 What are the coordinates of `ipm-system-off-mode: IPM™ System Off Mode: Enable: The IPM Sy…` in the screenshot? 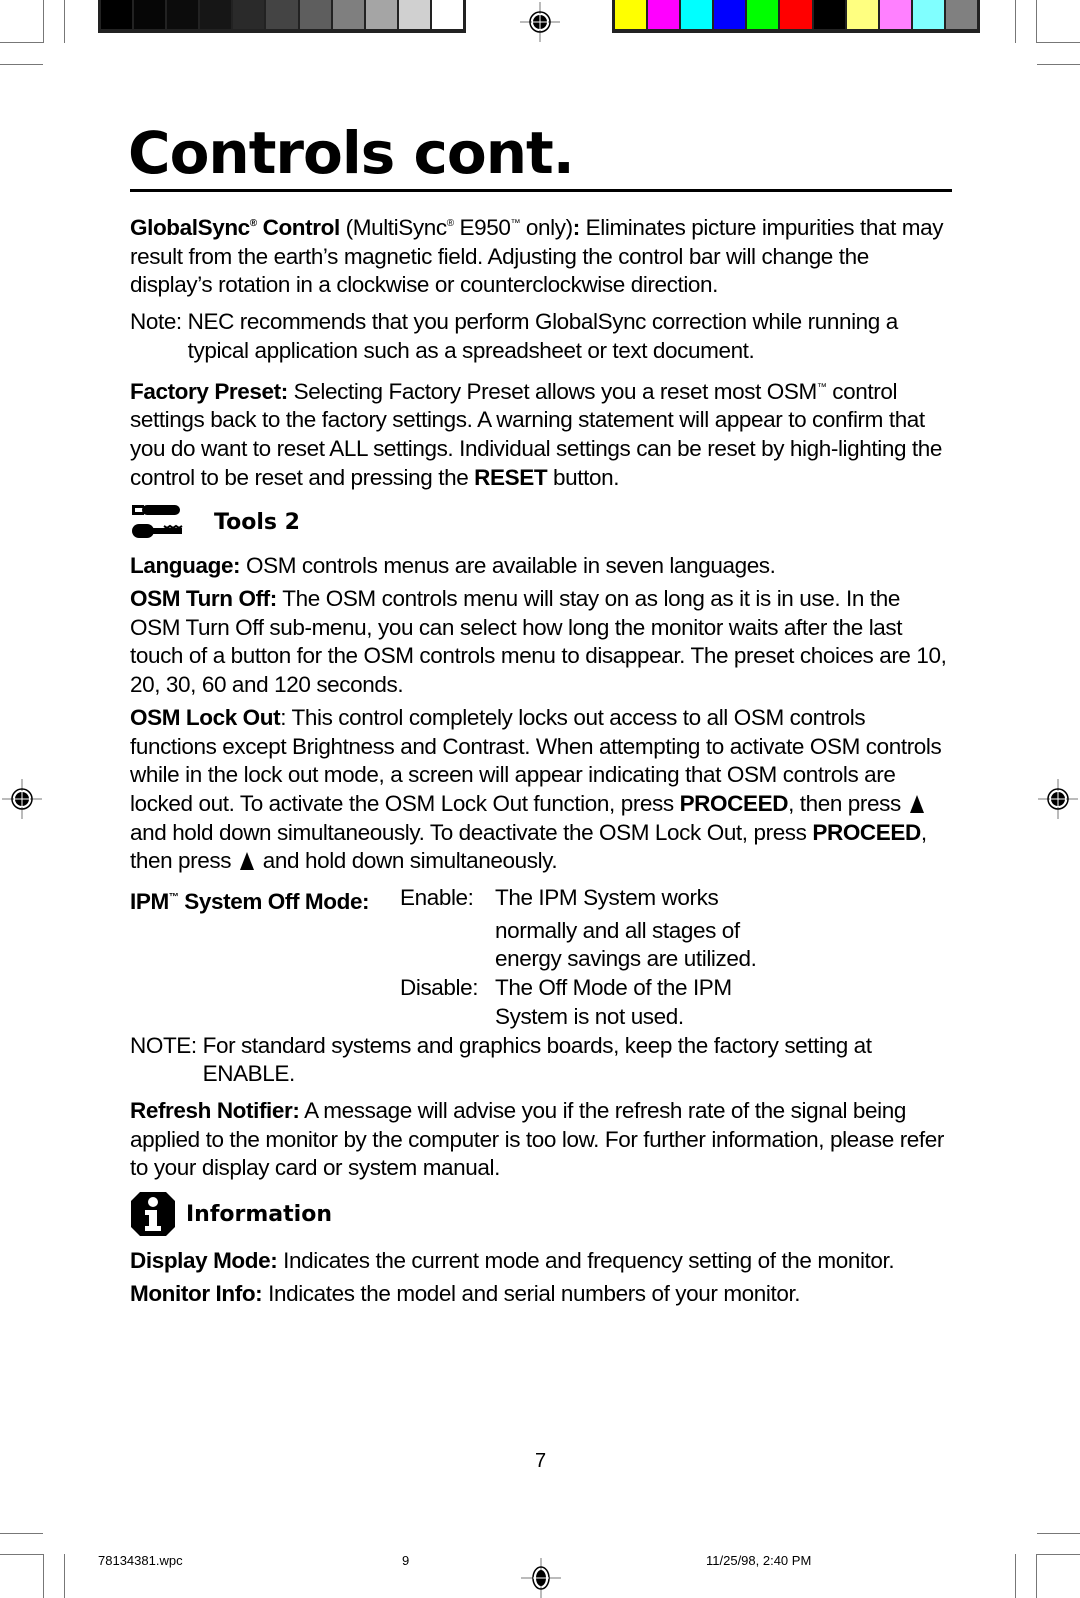 It's located at (540, 958).